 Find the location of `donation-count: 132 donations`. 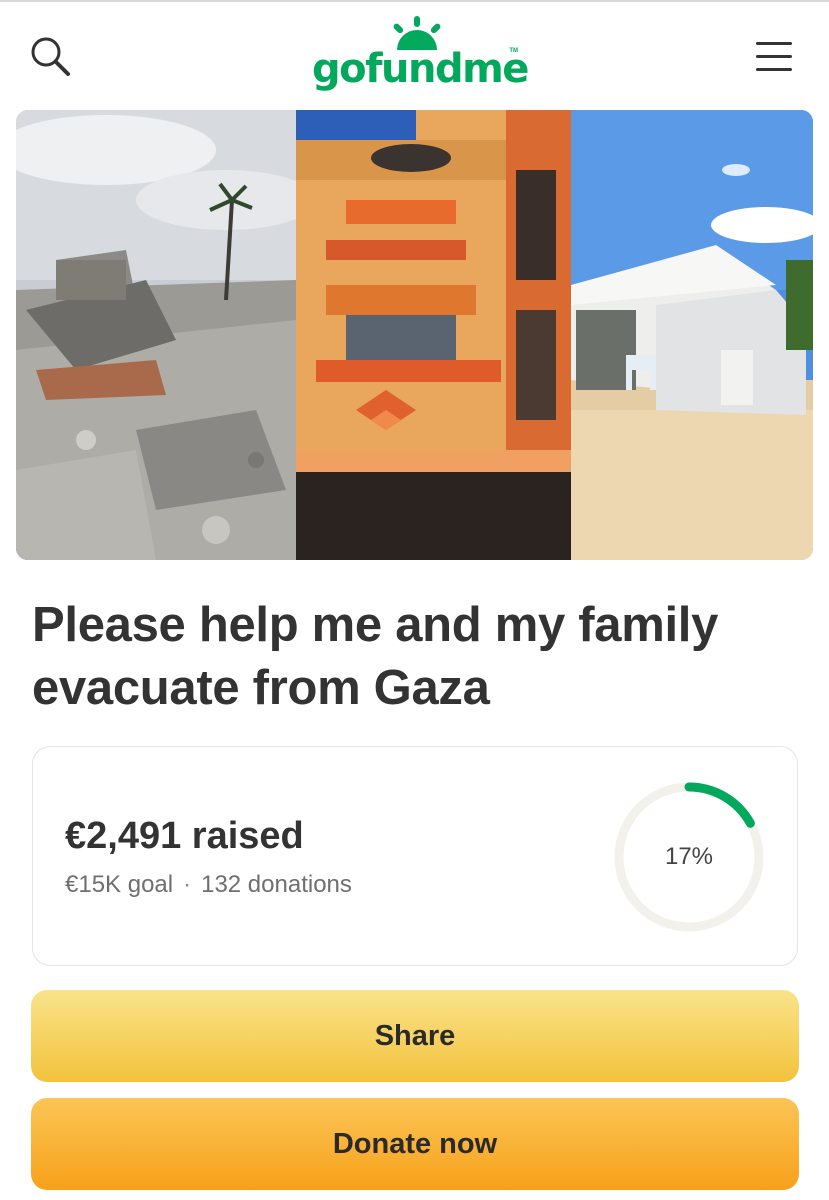

donation-count: 132 donations is located at coordinates (276, 884).